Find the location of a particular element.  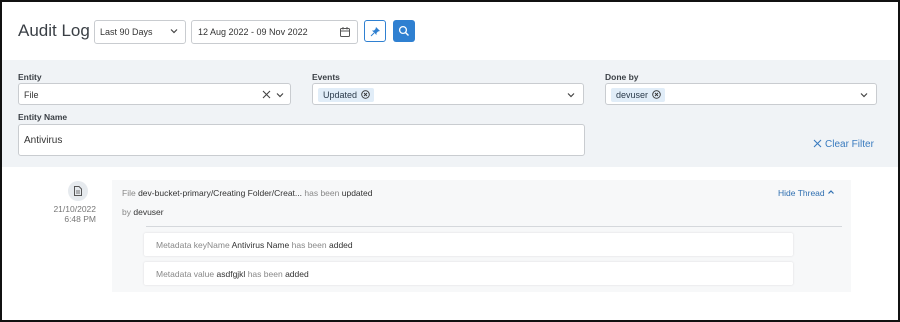

thread-item: Metadata value asdfgjkl has been added is located at coordinates (468, 273).